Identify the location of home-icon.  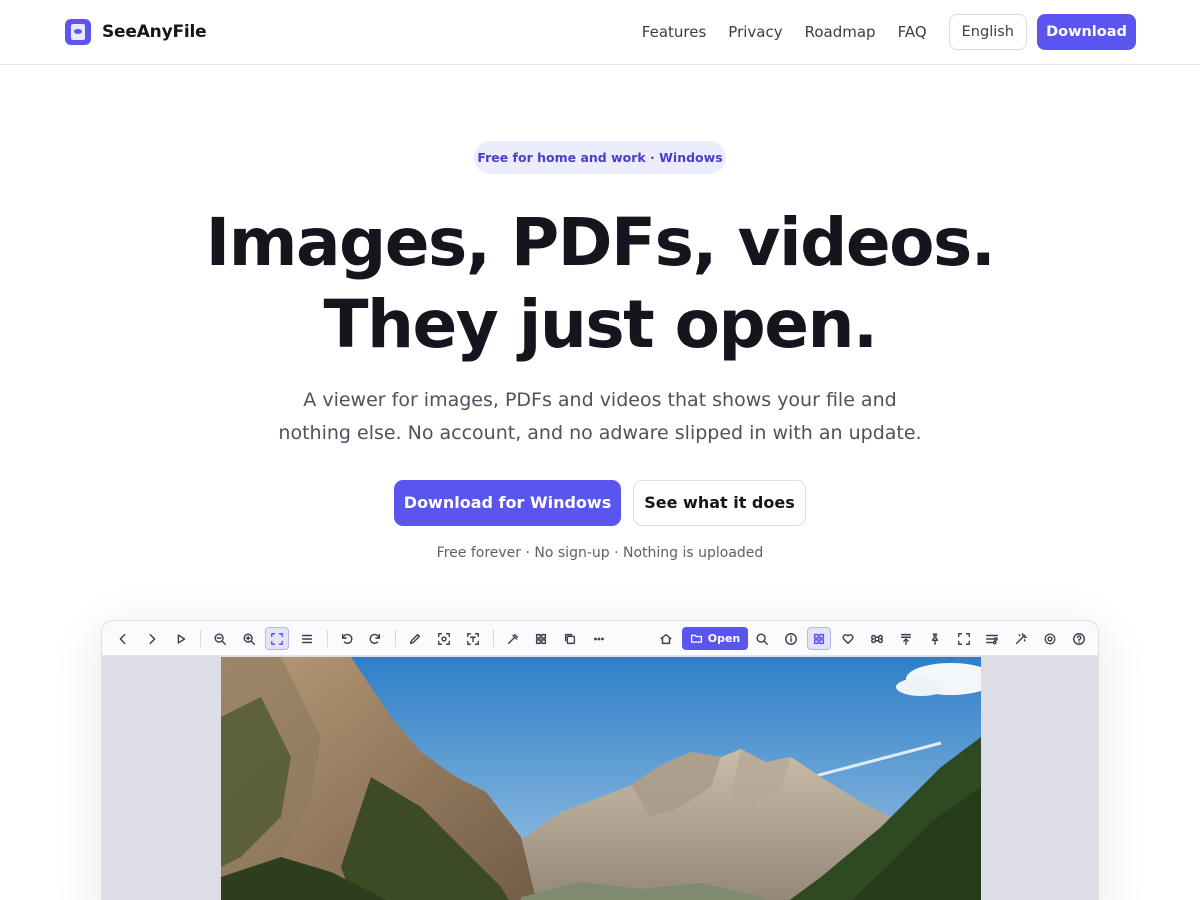
(666, 638).